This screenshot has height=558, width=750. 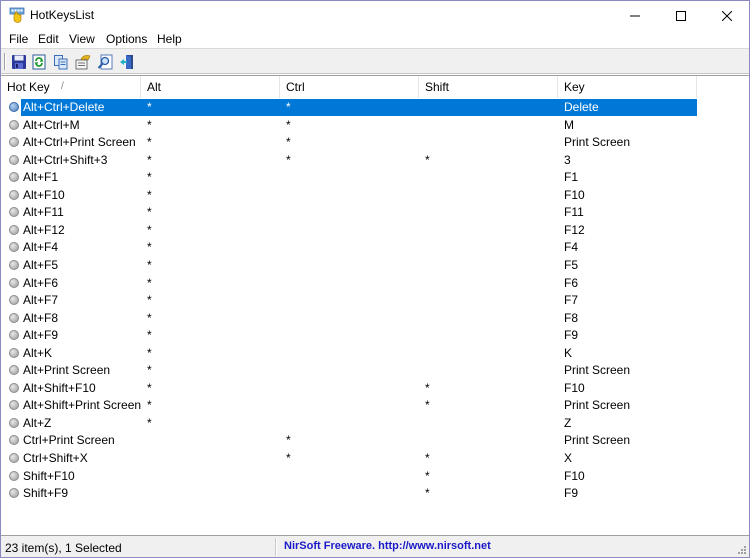 I want to click on table-row: Alt+F6 * F6, so click(x=349, y=284).